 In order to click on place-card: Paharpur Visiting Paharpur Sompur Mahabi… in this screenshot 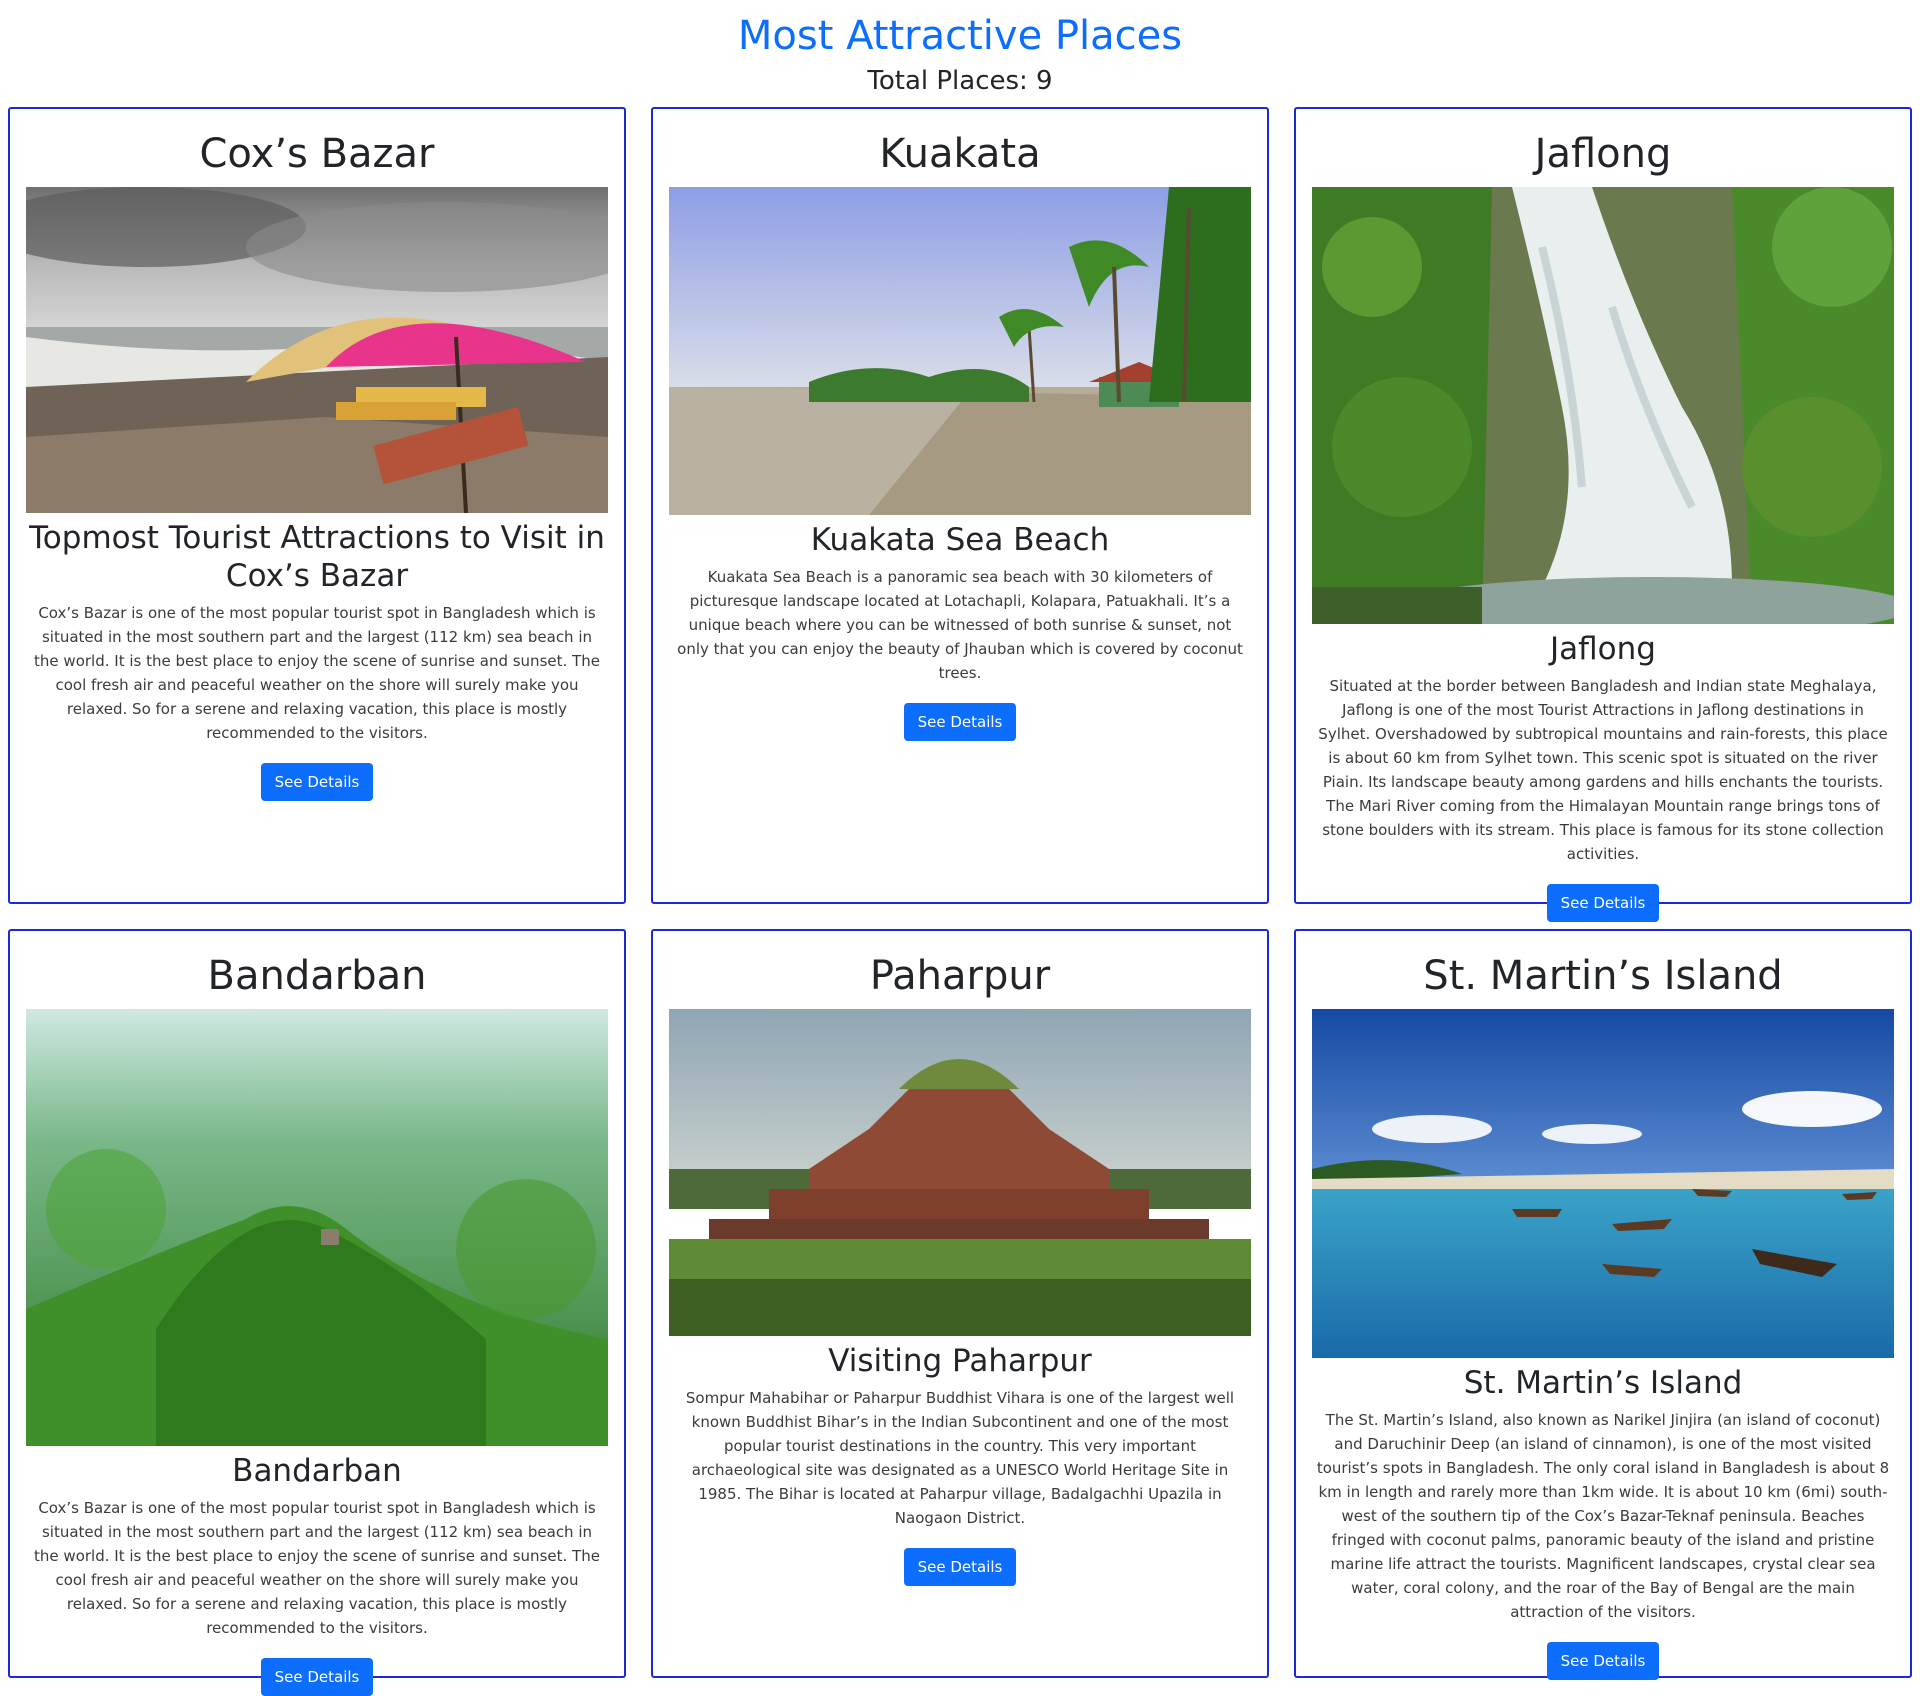, I will do `click(960, 1303)`.